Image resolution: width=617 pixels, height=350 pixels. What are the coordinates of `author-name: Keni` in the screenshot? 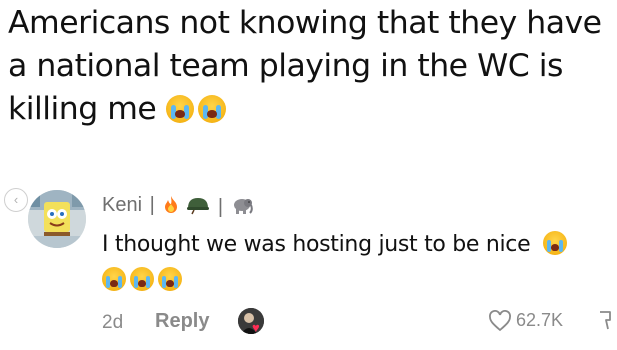 It's located at (122, 205).